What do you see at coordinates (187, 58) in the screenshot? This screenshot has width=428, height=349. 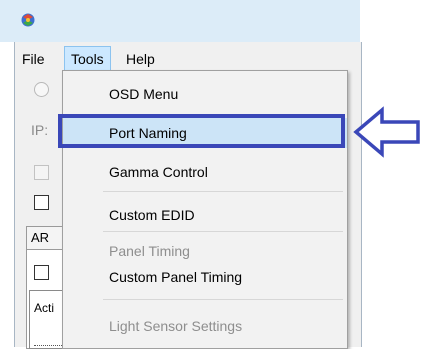 I see `menu-bar: File Tools Help` at bounding box center [187, 58].